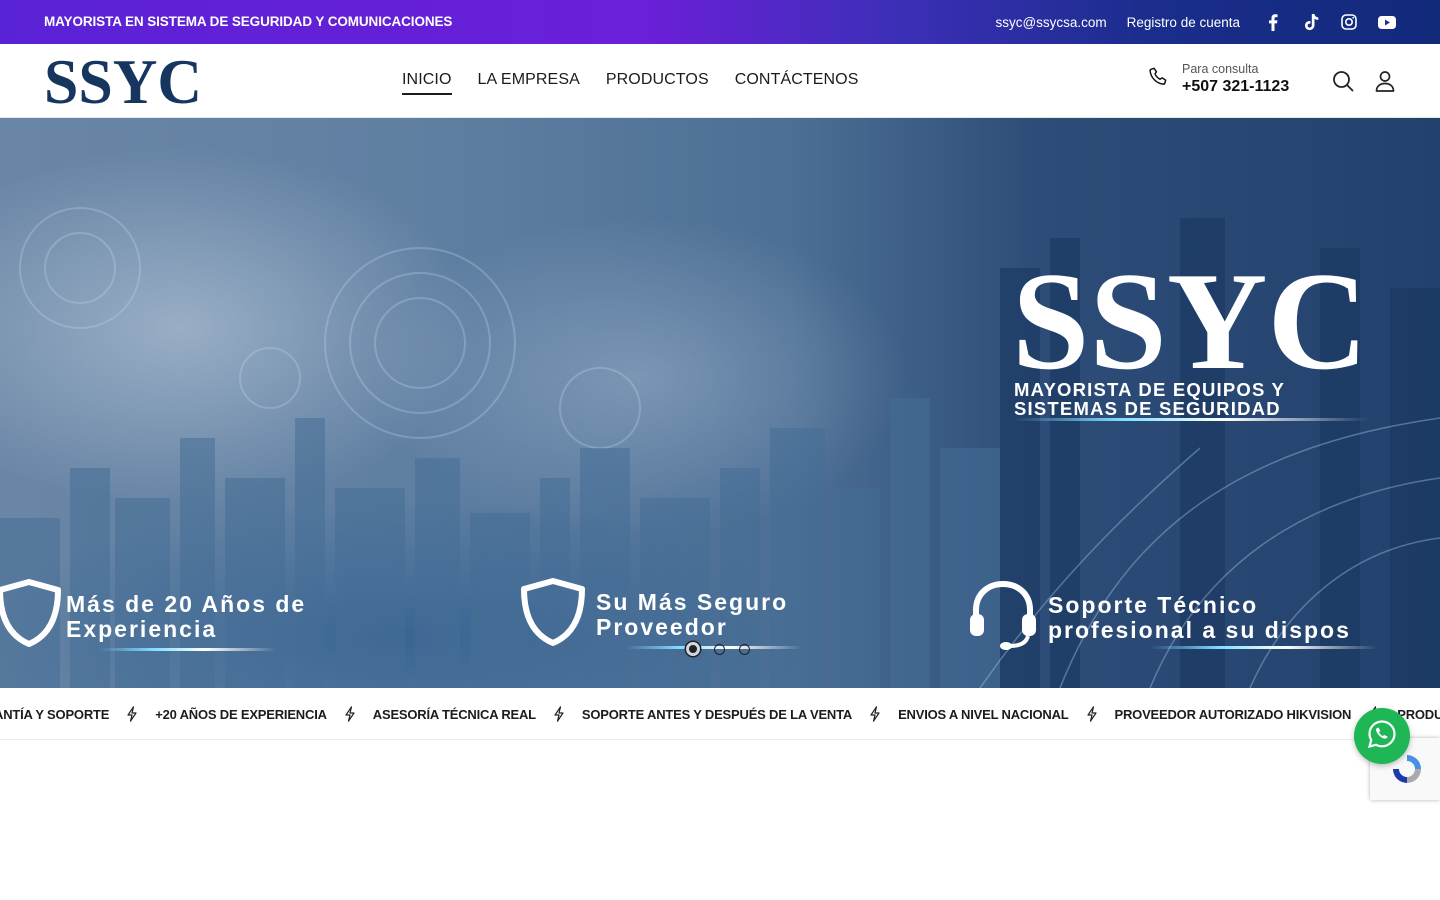  I want to click on feature-supplier: Su Más Seguro Proveedor, so click(692, 615).